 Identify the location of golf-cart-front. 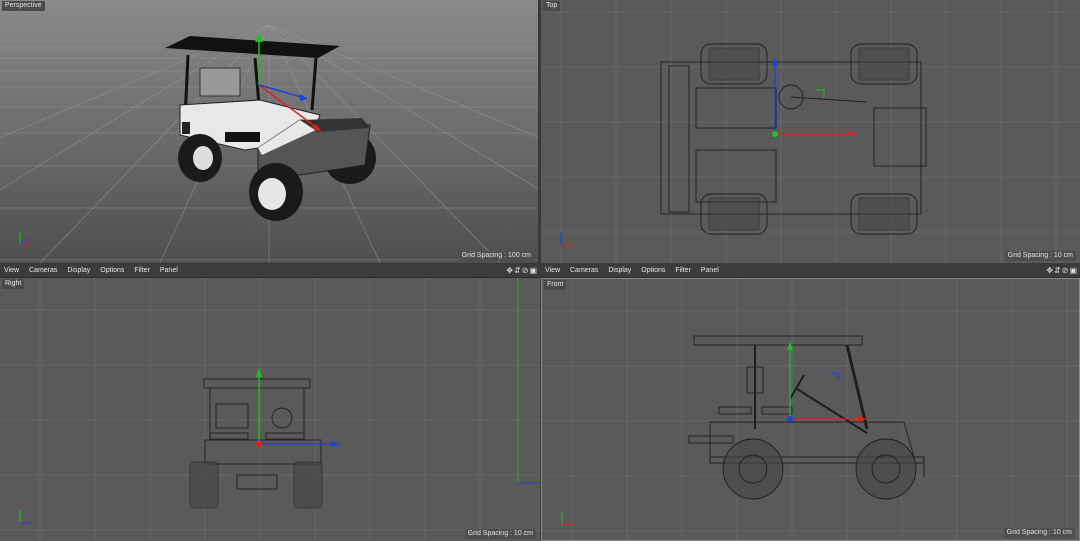
(806, 417).